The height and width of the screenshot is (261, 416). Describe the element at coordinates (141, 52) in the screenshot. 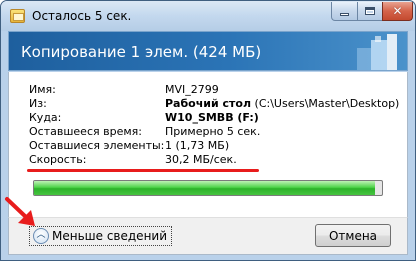

I see `copy-status-title: Копирование 1 элем. (424 МБ)` at that location.